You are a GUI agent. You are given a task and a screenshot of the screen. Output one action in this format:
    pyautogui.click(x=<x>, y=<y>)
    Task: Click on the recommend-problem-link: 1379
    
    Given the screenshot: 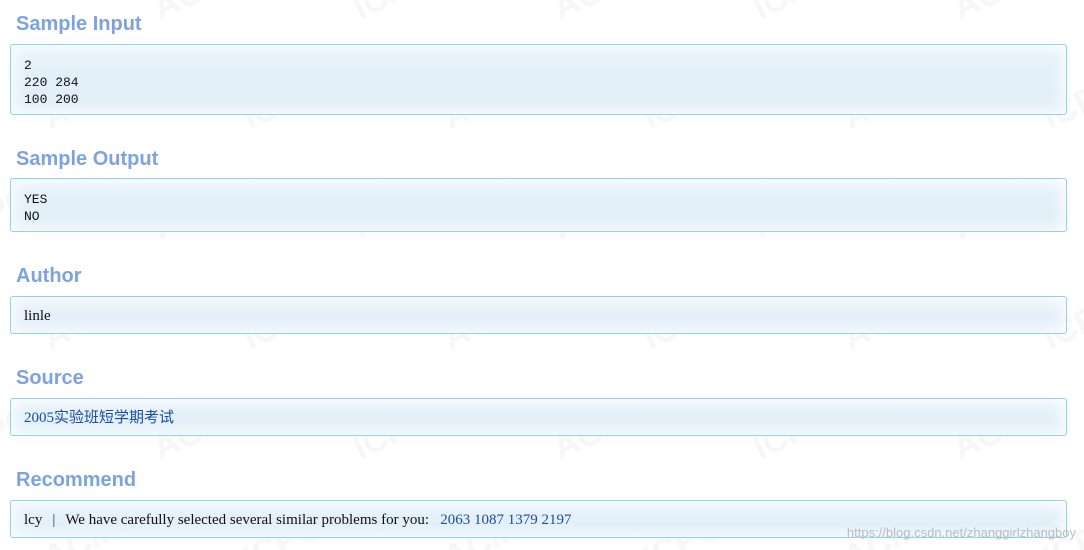 What is the action you would take?
    pyautogui.click(x=523, y=520)
    